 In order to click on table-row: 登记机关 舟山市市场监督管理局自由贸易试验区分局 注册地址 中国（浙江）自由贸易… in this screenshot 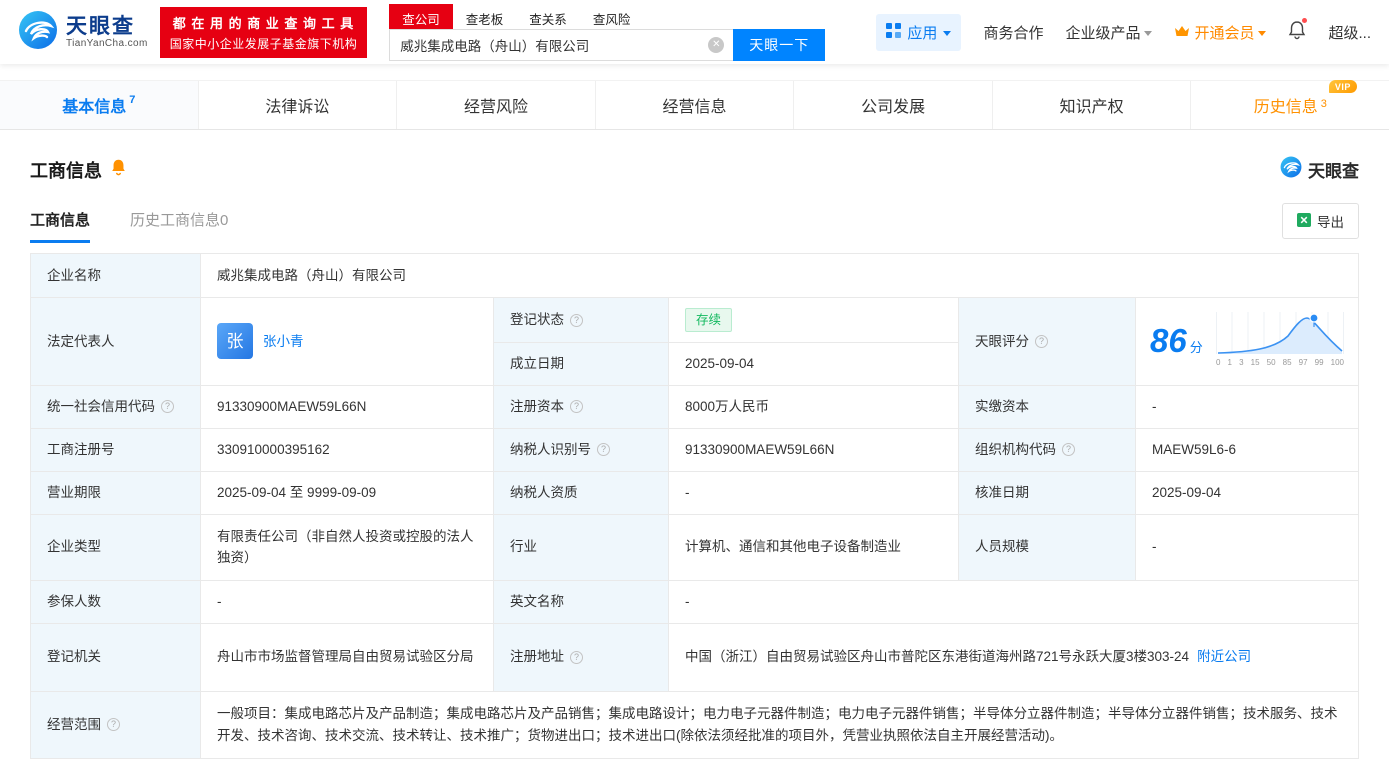, I will do `click(694, 657)`.